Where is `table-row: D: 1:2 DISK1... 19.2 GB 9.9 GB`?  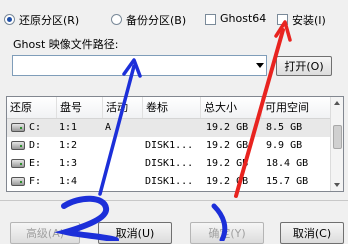
table-row: D: 1:2 DISK1... 19.2 GB 9.9 GB is located at coordinates (171, 146).